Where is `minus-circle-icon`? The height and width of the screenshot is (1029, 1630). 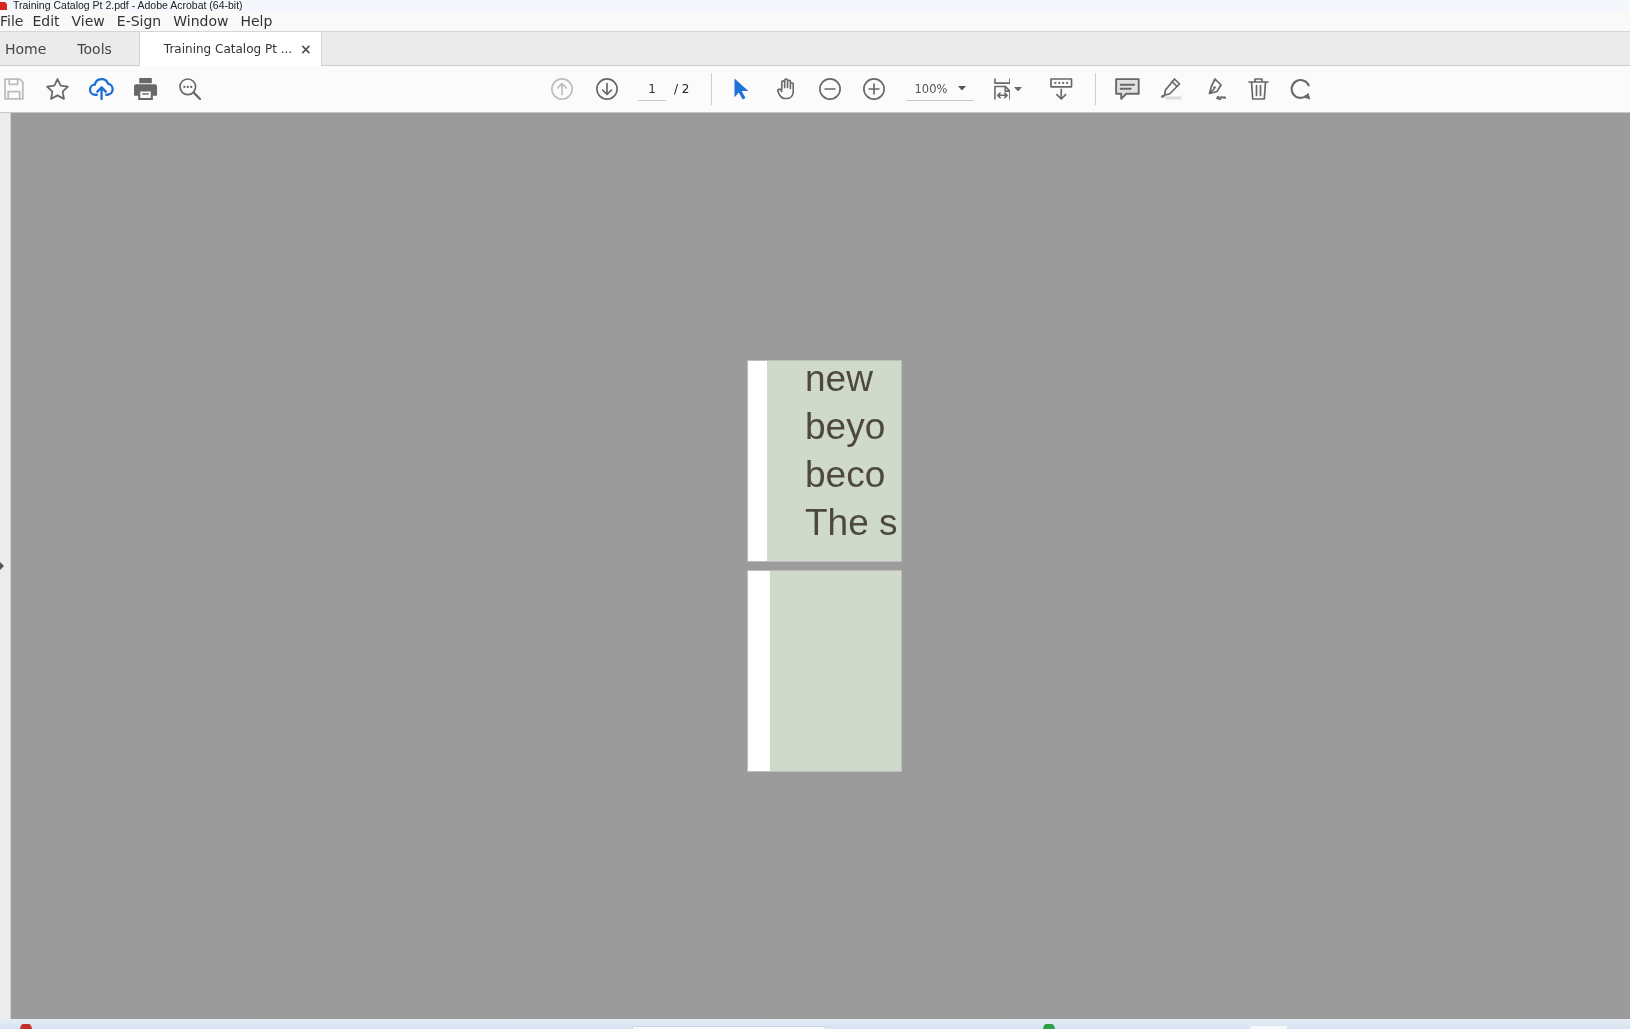
minus-circle-icon is located at coordinates (829, 89).